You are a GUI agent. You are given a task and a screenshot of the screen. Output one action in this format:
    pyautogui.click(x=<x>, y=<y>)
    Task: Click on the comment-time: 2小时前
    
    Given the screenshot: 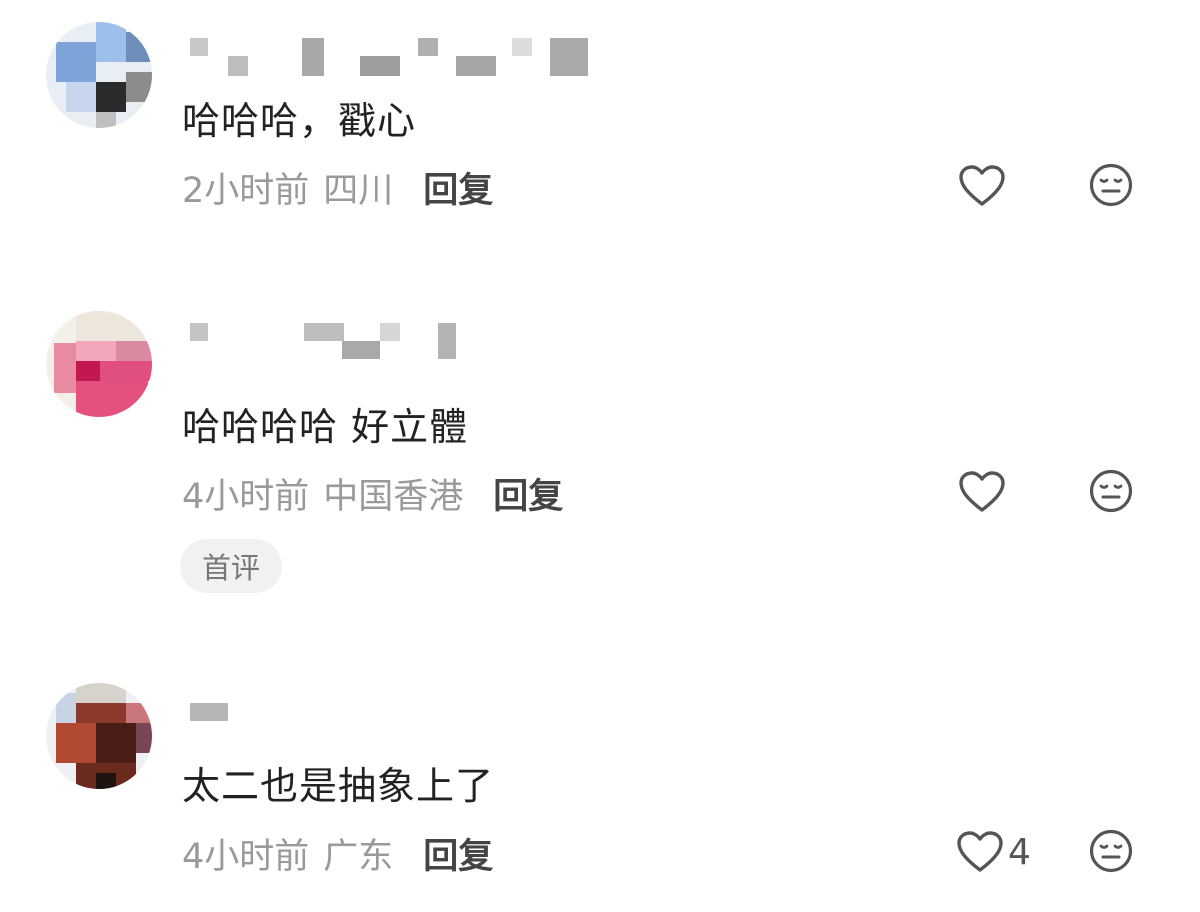 What is the action you would take?
    pyautogui.click(x=246, y=191)
    